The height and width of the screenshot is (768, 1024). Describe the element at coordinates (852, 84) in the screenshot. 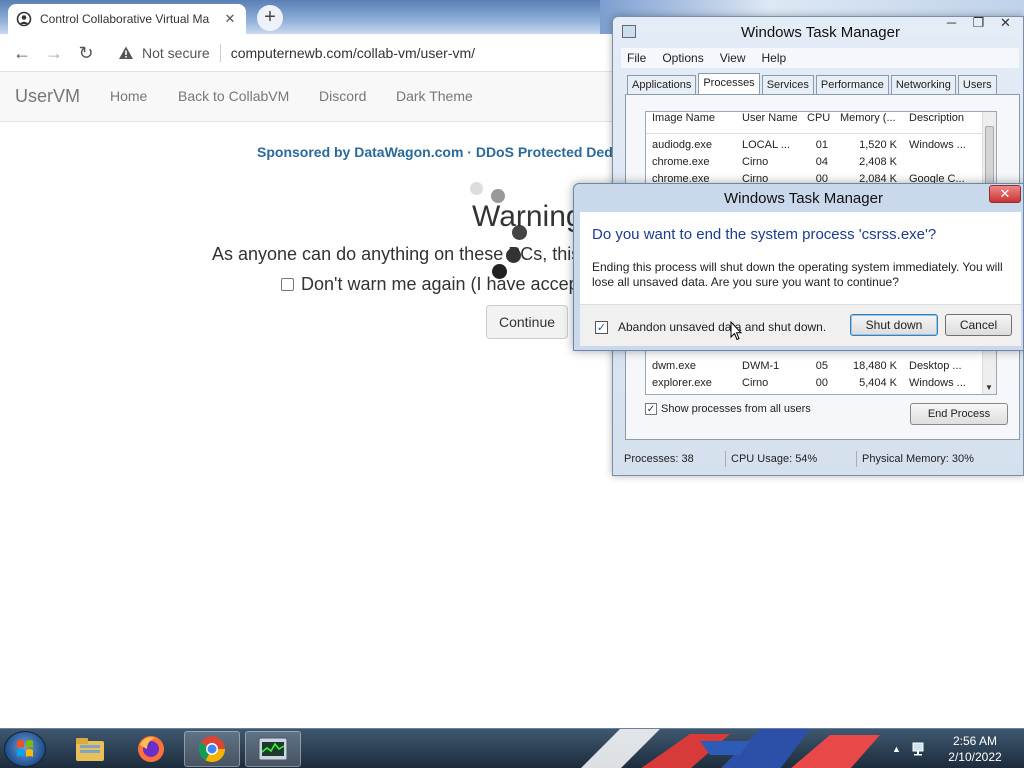

I see `tab-performance: Performance` at that location.